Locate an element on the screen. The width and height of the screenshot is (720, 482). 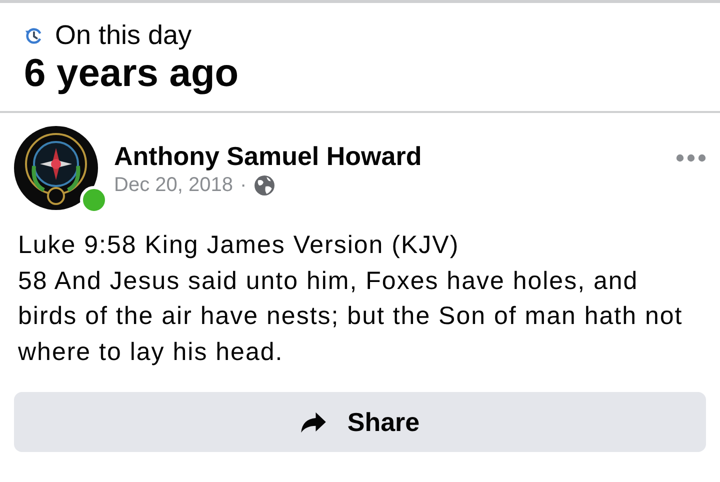
globe-icon is located at coordinates (264, 185).